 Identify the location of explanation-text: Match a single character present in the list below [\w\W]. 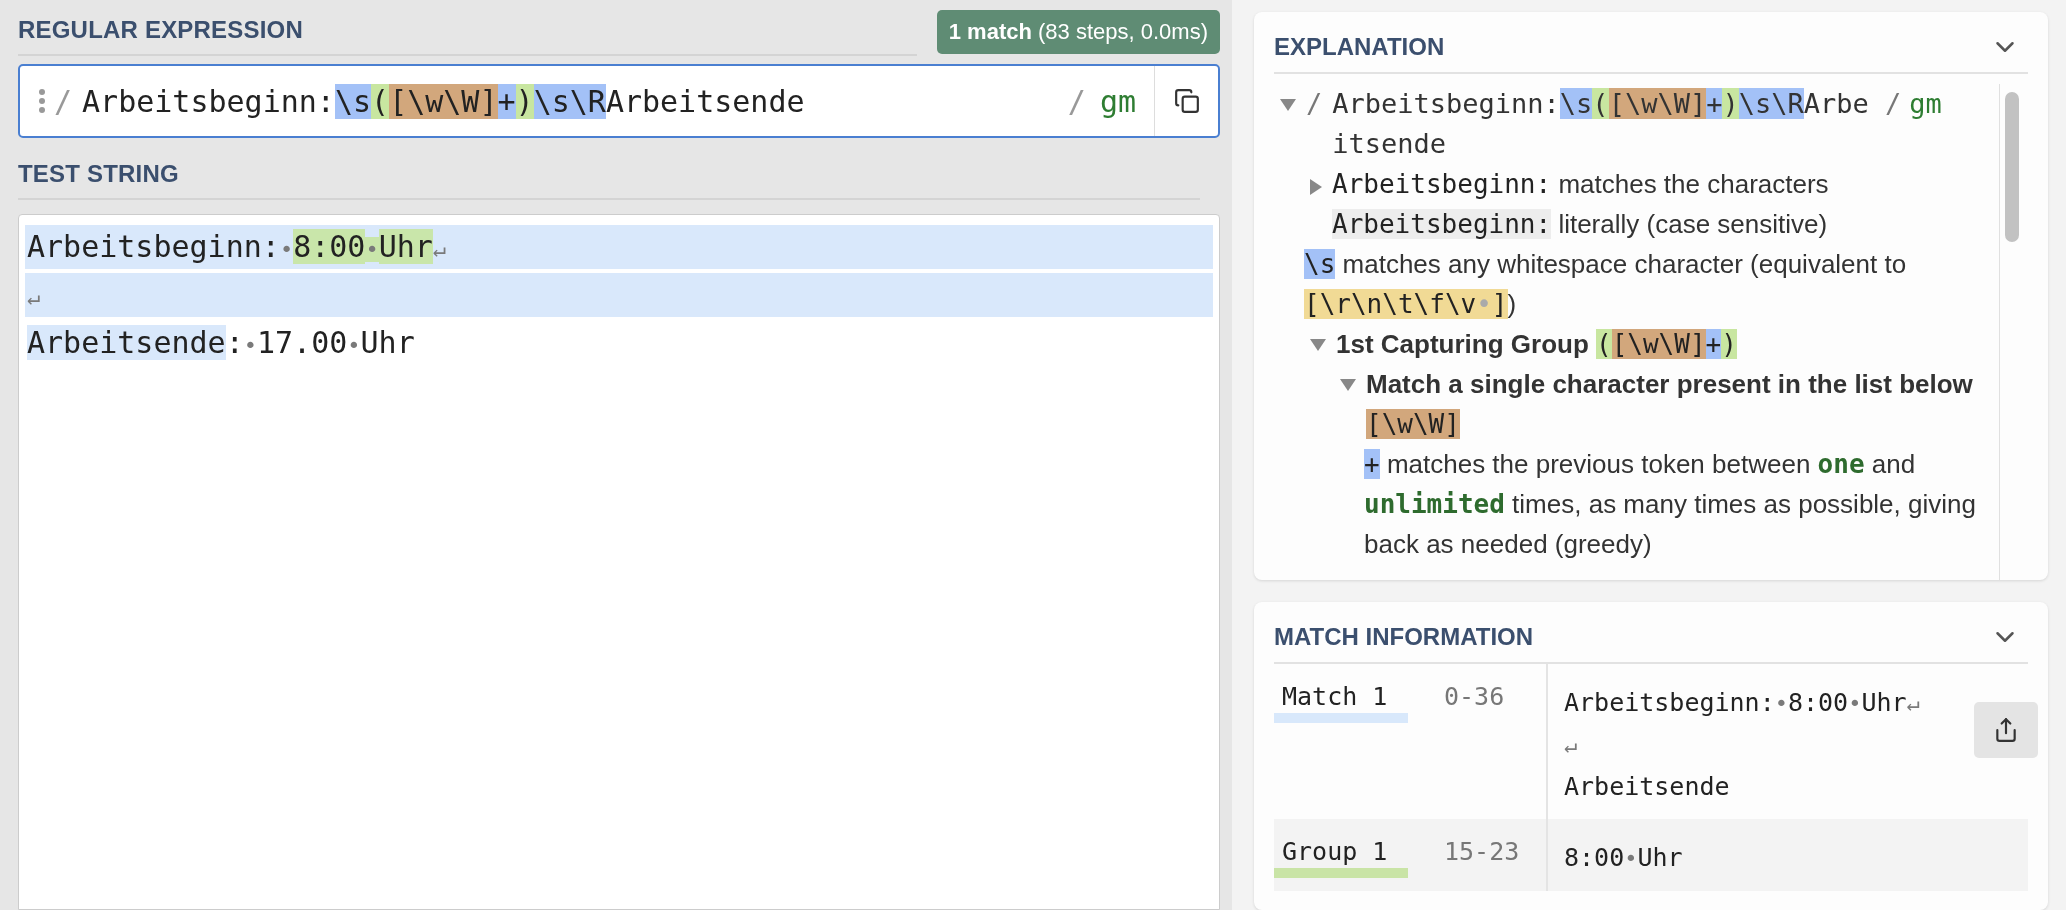
(1670, 404).